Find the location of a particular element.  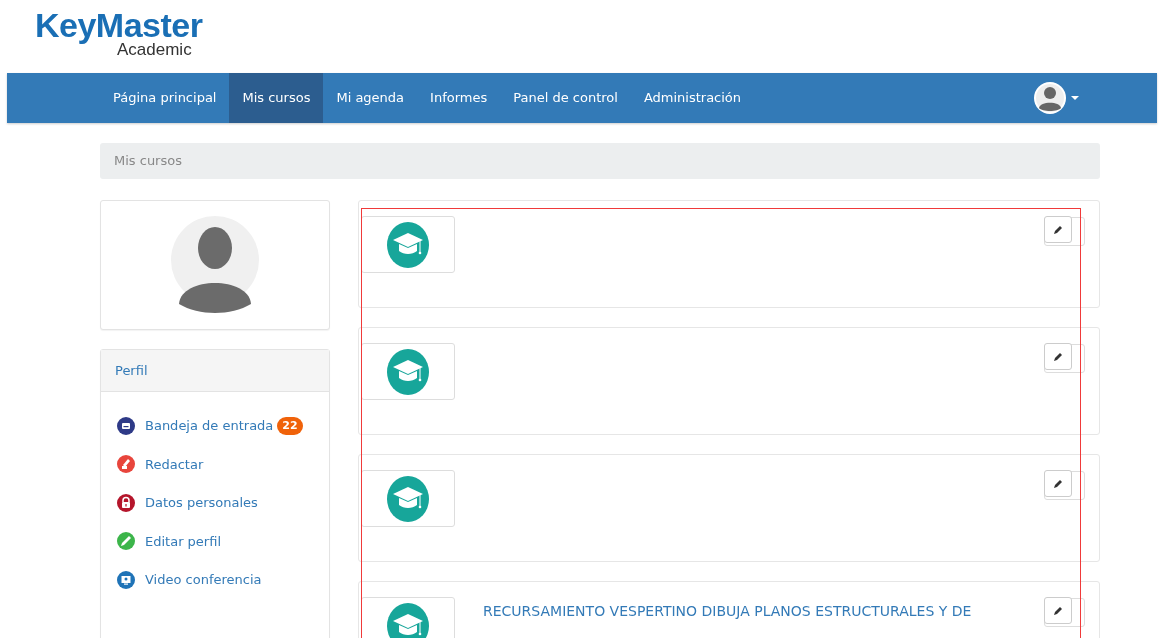

breadcrumb: Mis cursos is located at coordinates (600, 161).